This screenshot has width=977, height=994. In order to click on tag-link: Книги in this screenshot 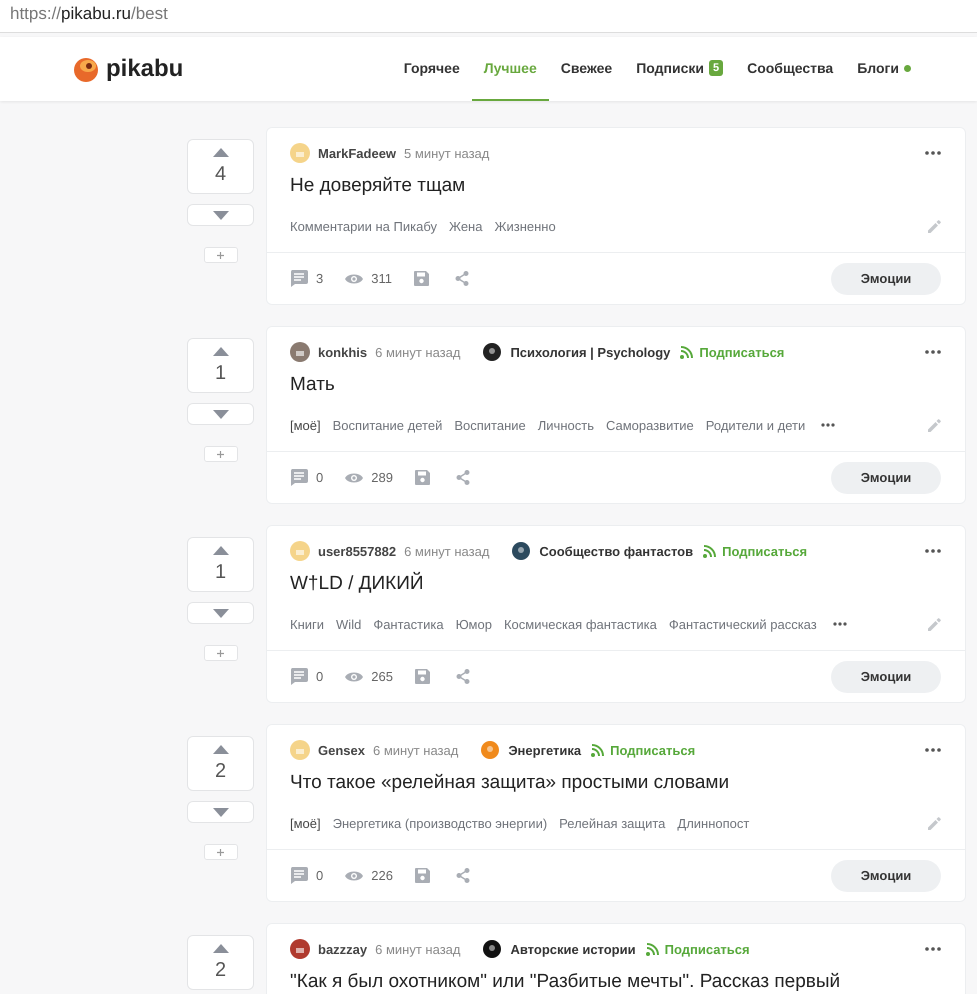, I will do `click(307, 624)`.